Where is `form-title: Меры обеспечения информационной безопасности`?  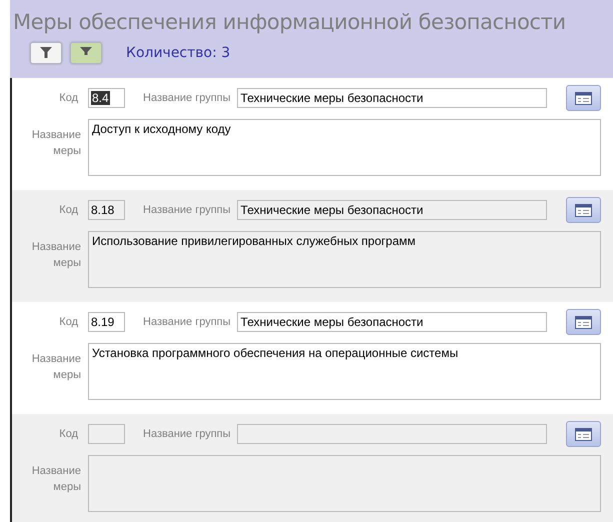 form-title: Меры обеспечения информационной безопасности is located at coordinates (290, 22).